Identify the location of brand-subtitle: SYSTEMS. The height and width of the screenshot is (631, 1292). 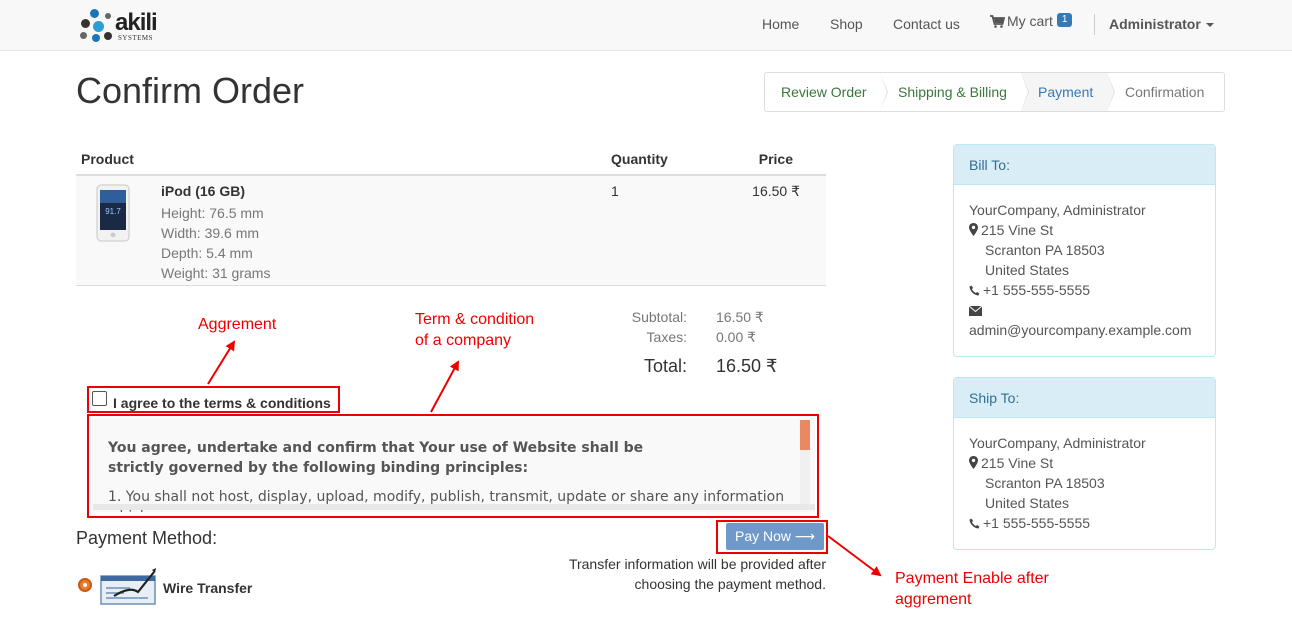
(136, 38).